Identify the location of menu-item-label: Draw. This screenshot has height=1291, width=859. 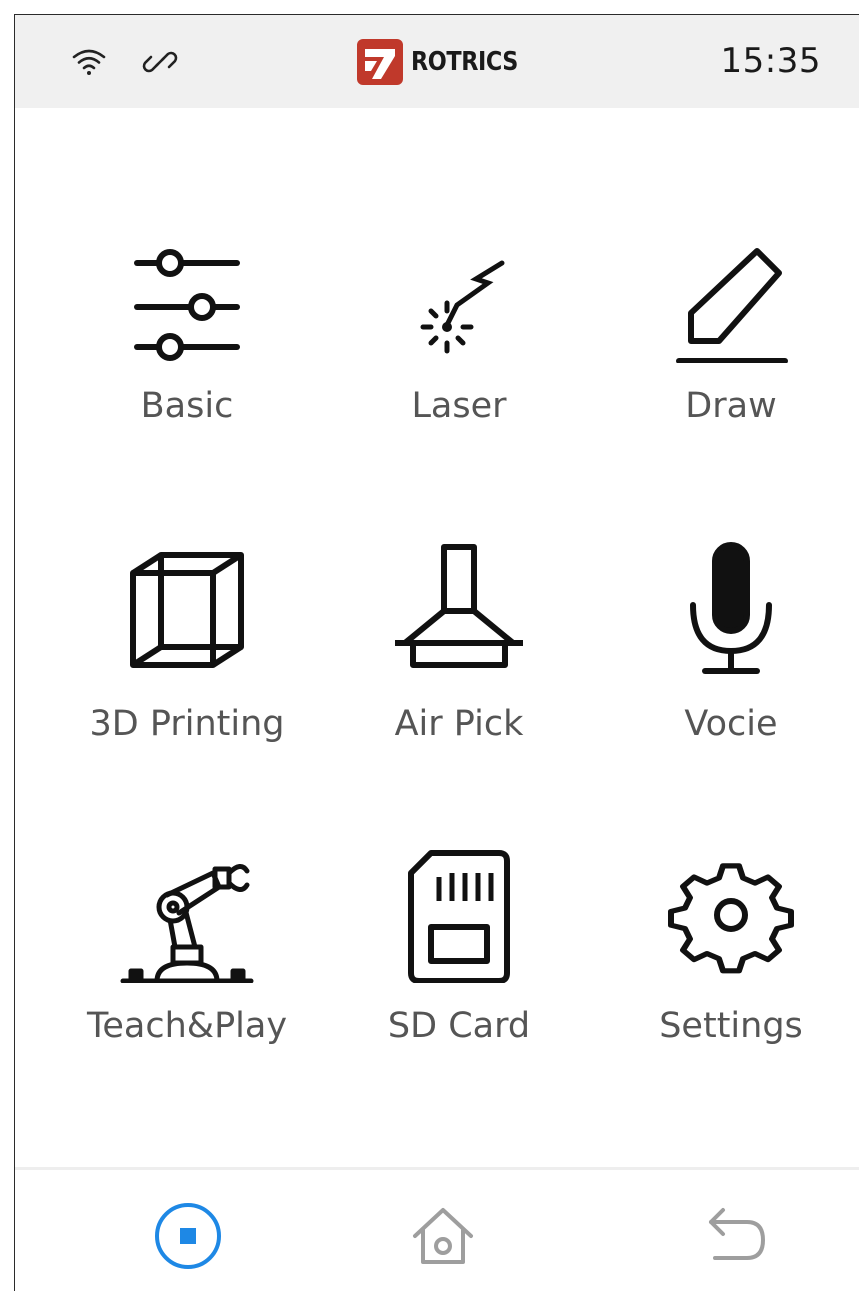
(731, 406).